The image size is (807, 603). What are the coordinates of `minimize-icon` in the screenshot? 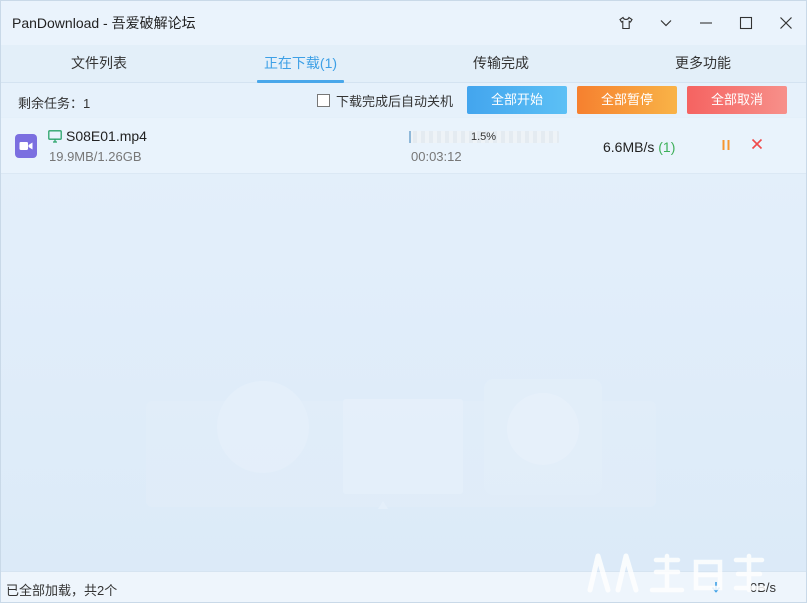 It's located at (706, 23).